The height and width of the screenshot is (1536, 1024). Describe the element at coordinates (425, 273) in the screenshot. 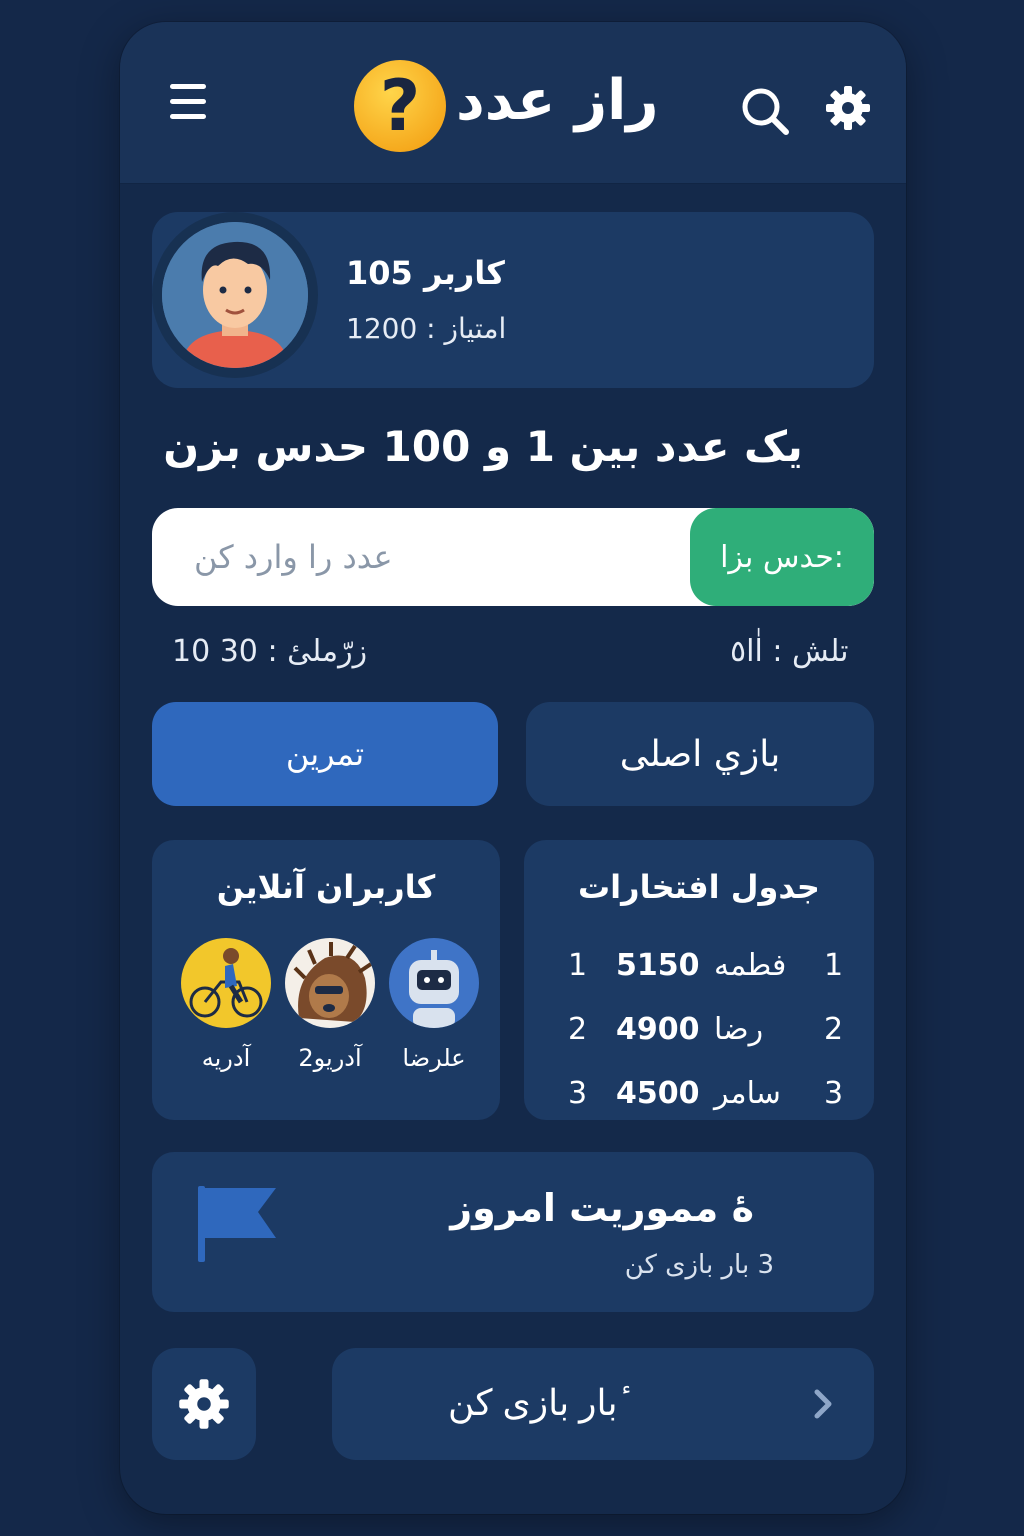

I see `username: کاربر 105` at that location.